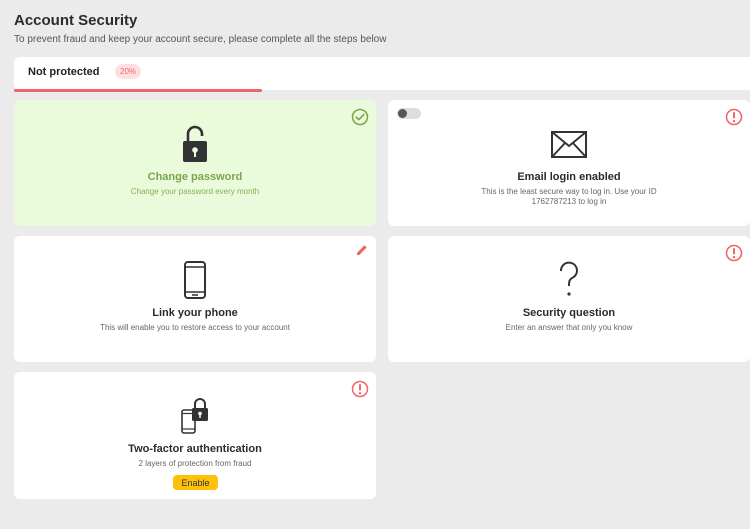 Image resolution: width=750 pixels, height=529 pixels. What do you see at coordinates (382, 74) in the screenshot?
I see `protection-status-bar: Not protected 20%` at bounding box center [382, 74].